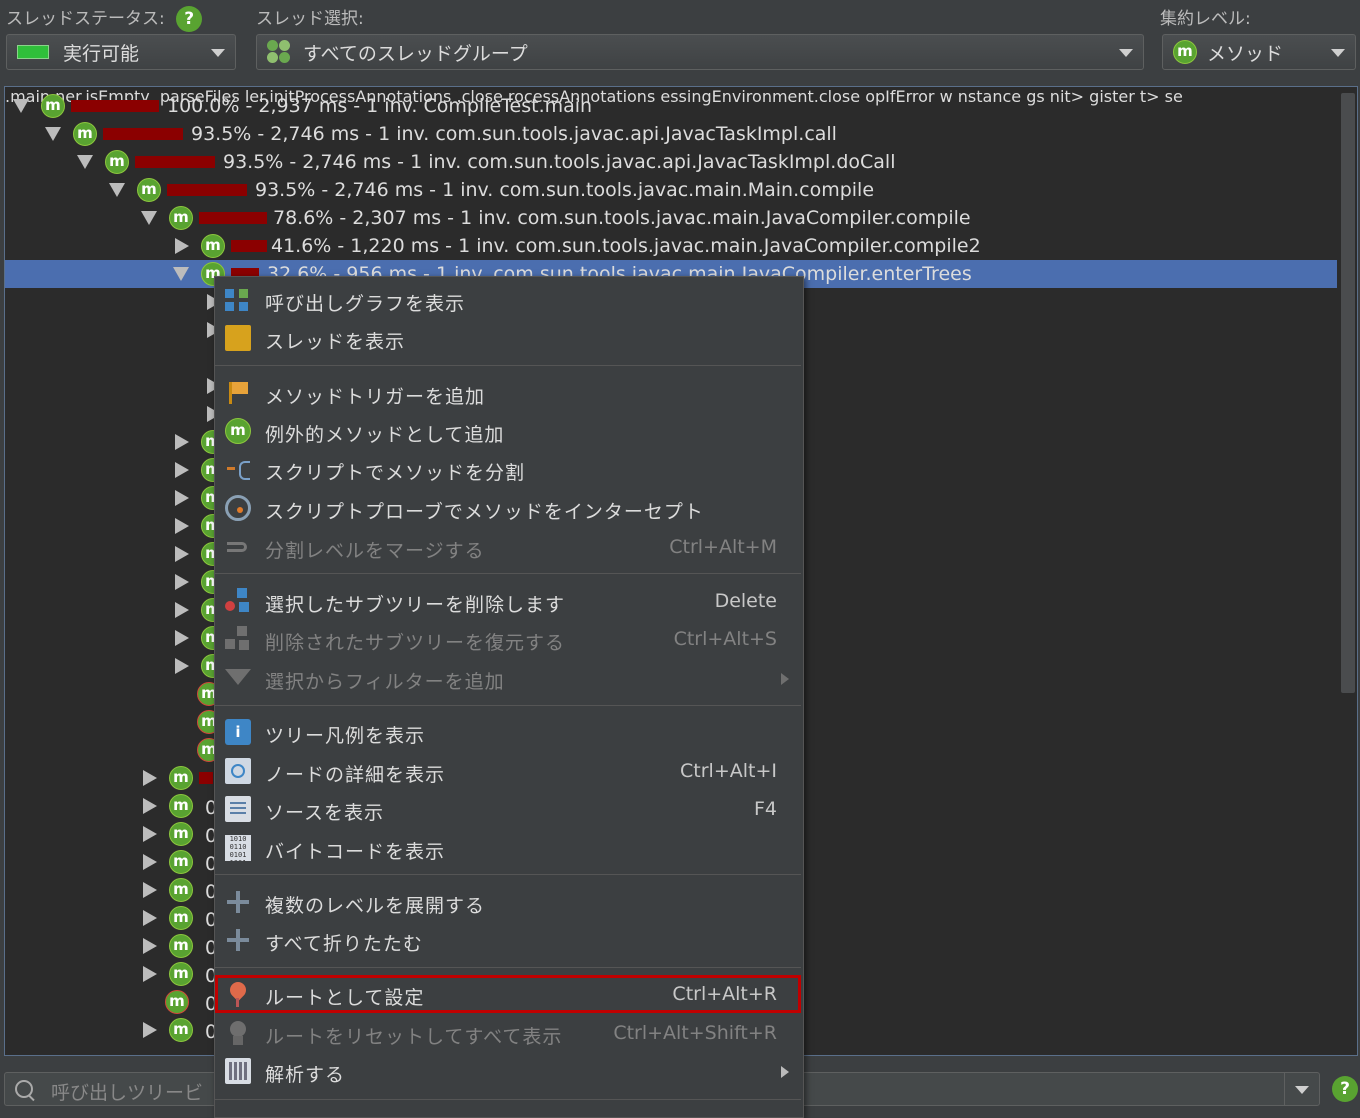 The image size is (1360, 1118). What do you see at coordinates (508, 809) in the screenshot?
I see `menu-item-show-source: ソースを表示 F4` at bounding box center [508, 809].